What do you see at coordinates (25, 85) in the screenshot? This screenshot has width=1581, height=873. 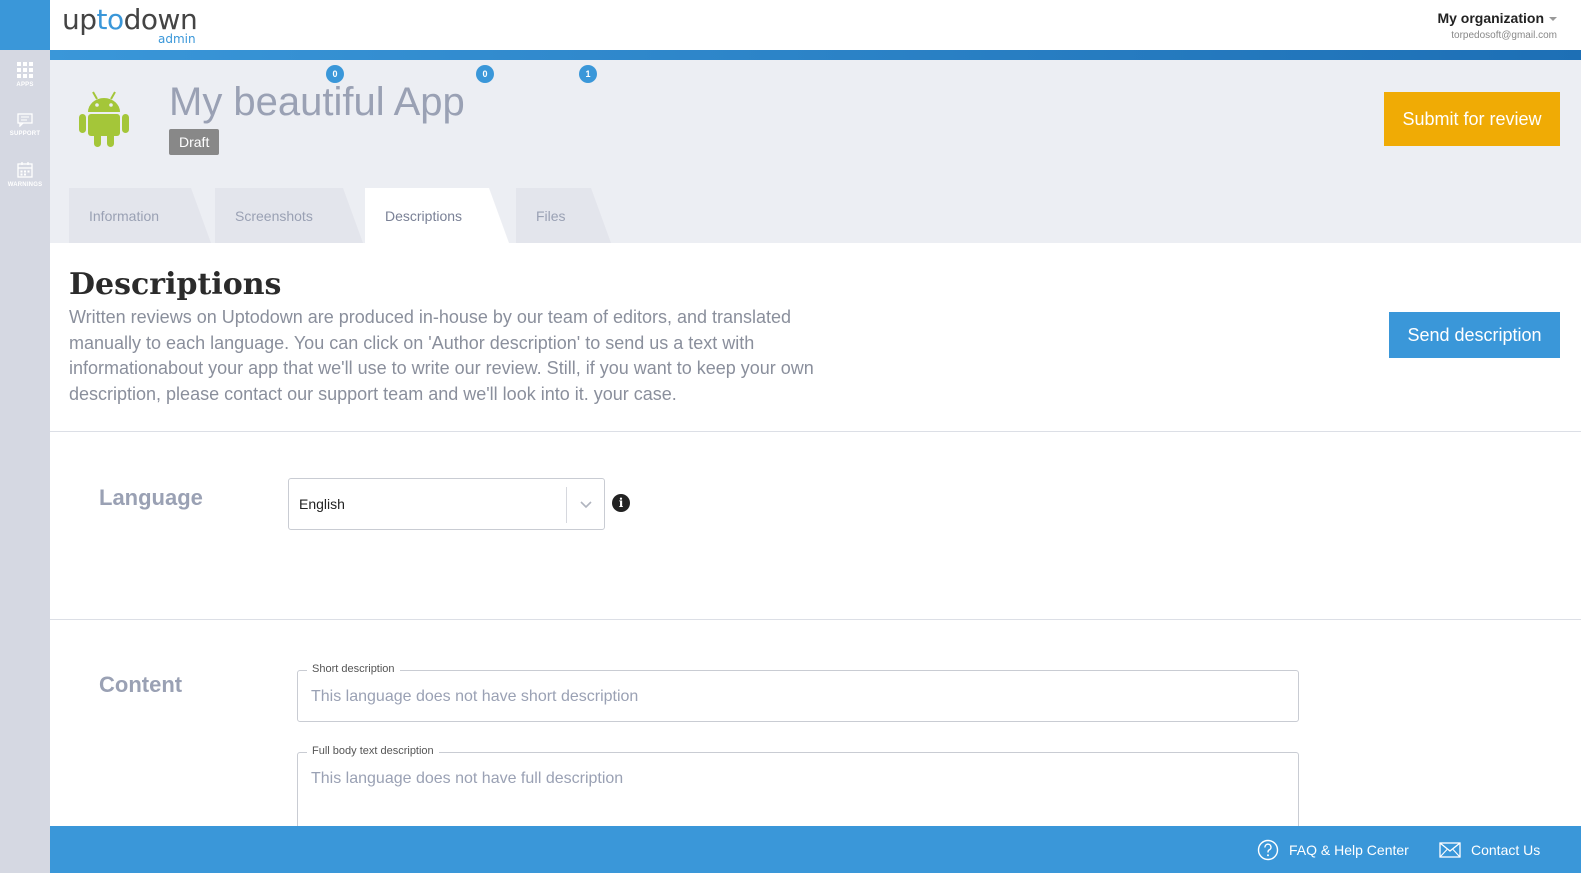 I see `sidebar-item-label: APPS` at bounding box center [25, 85].